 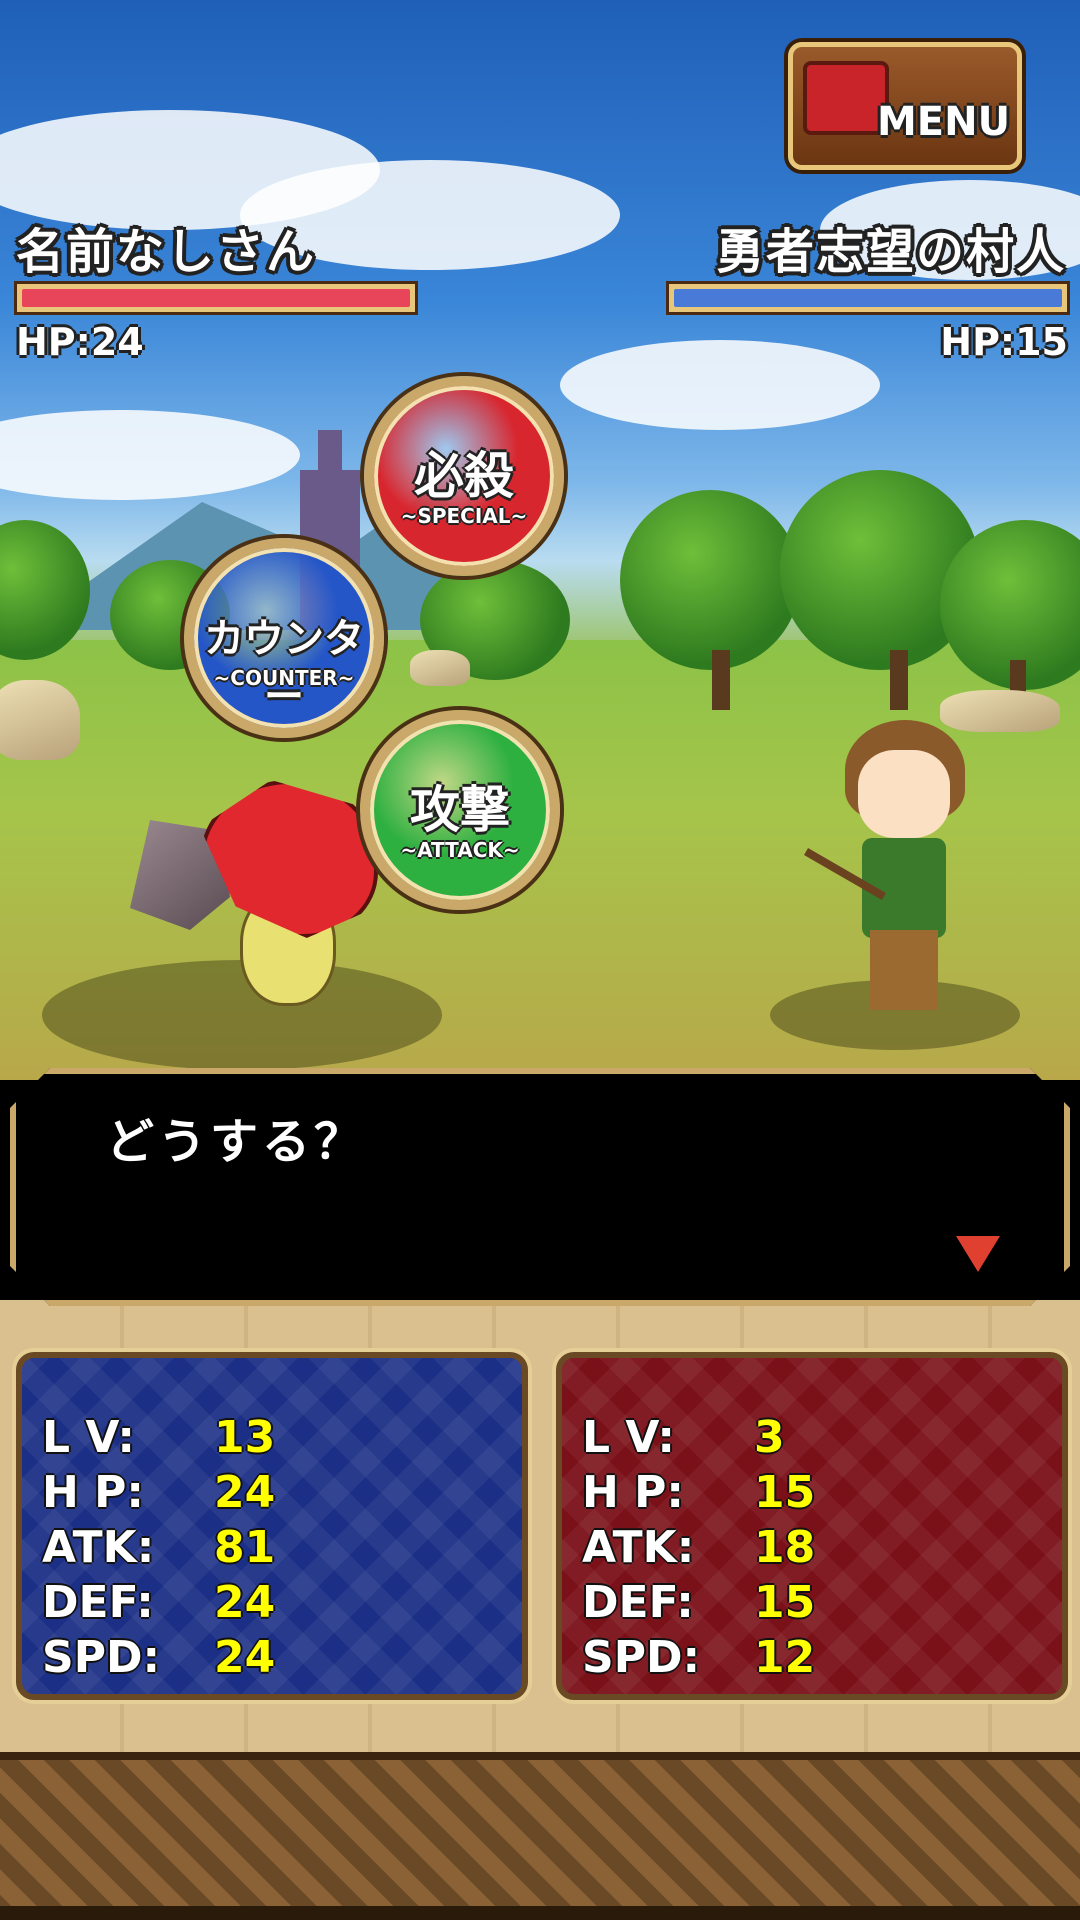 I want to click on counter-button: カウンター ~COUNTER~, so click(x=284, y=638).